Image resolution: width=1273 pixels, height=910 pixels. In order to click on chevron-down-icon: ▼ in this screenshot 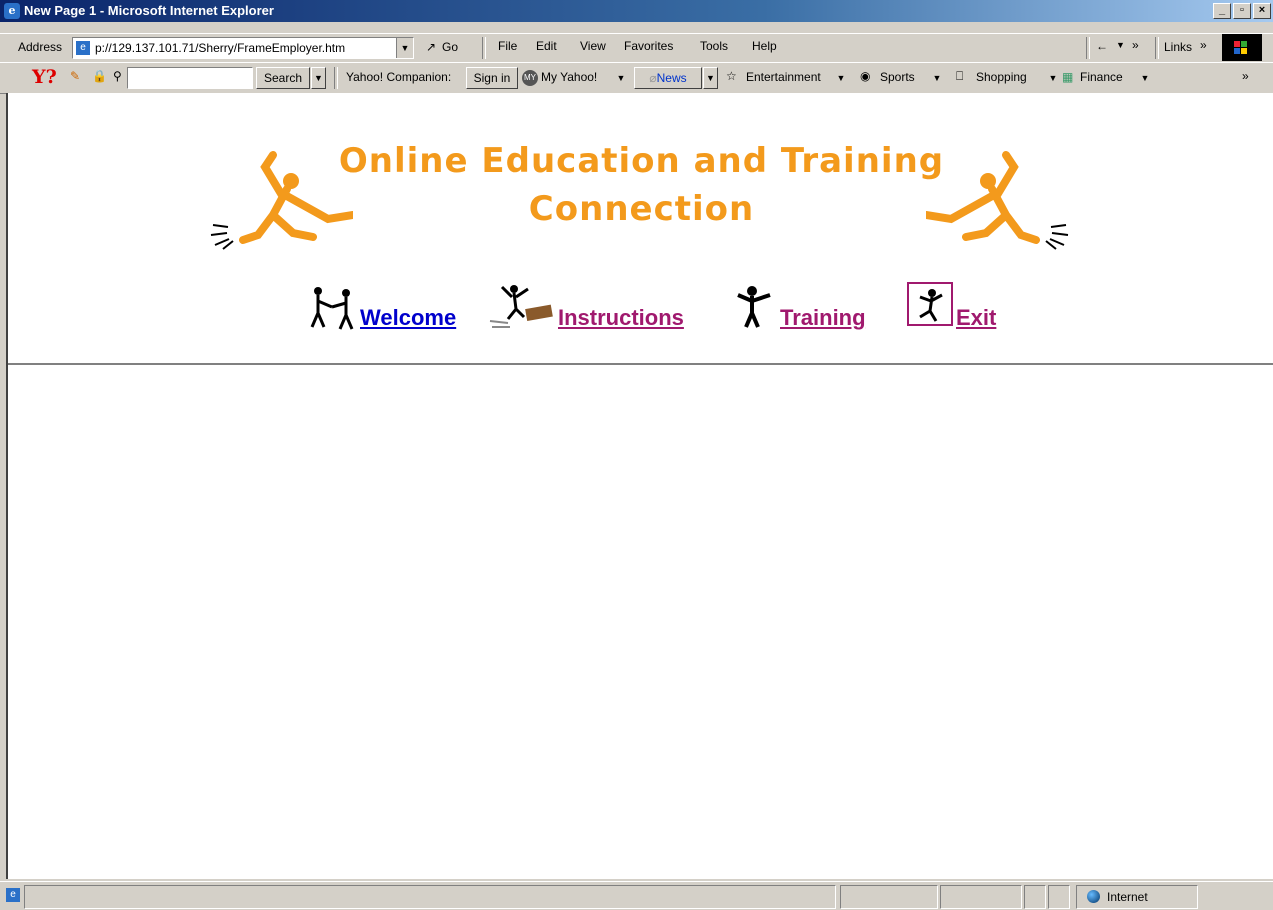, I will do `click(1120, 45)`.